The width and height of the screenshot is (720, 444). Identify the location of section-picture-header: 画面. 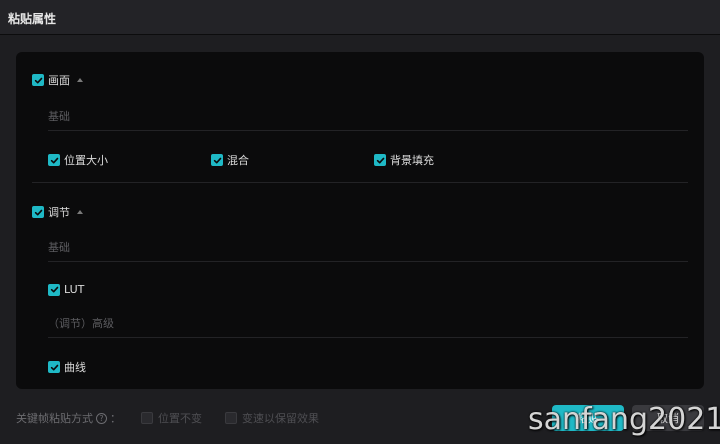
(57, 80).